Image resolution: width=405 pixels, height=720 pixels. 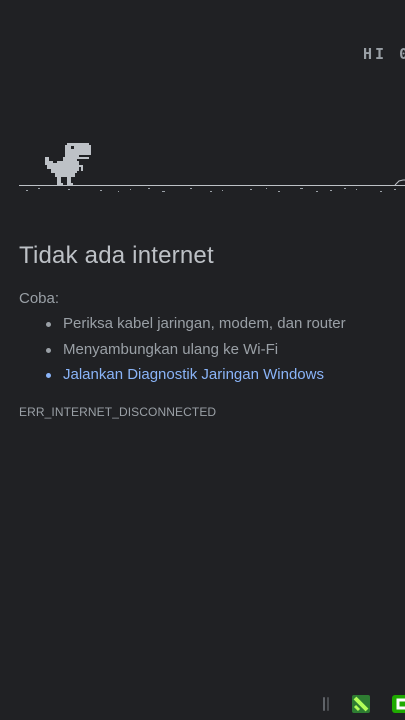 I want to click on run-diagnostics-link: Jalankan Diagnostik Jaringan Windows, so click(x=193, y=374).